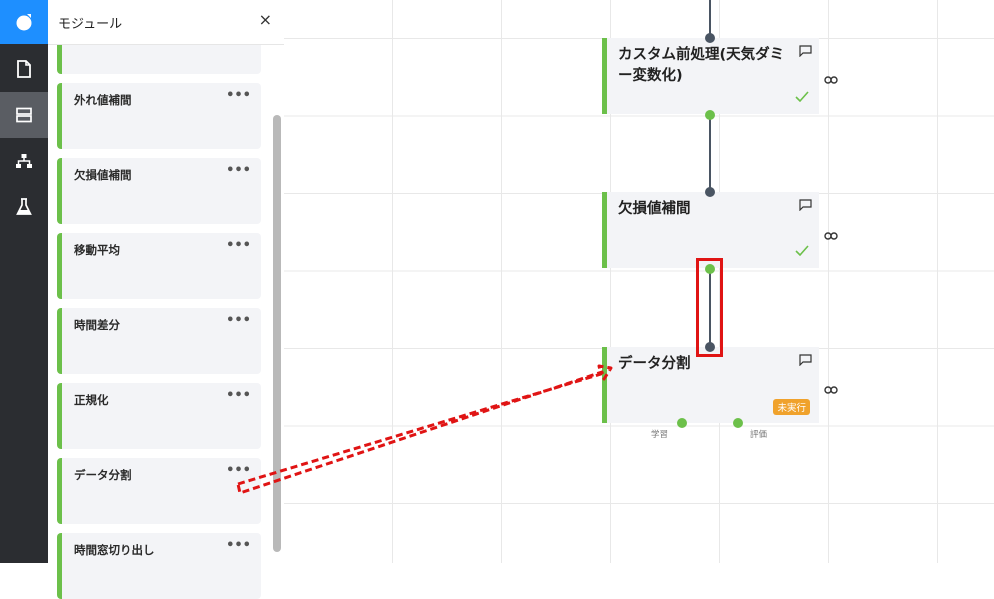  What do you see at coordinates (166, 22) in the screenshot?
I see `panel-header: モジュール ×` at bounding box center [166, 22].